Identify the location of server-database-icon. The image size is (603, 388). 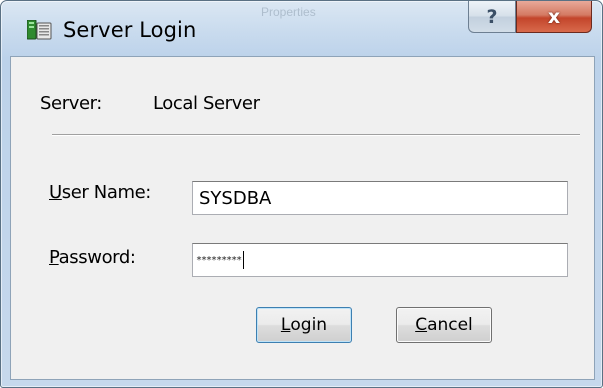
(39, 30).